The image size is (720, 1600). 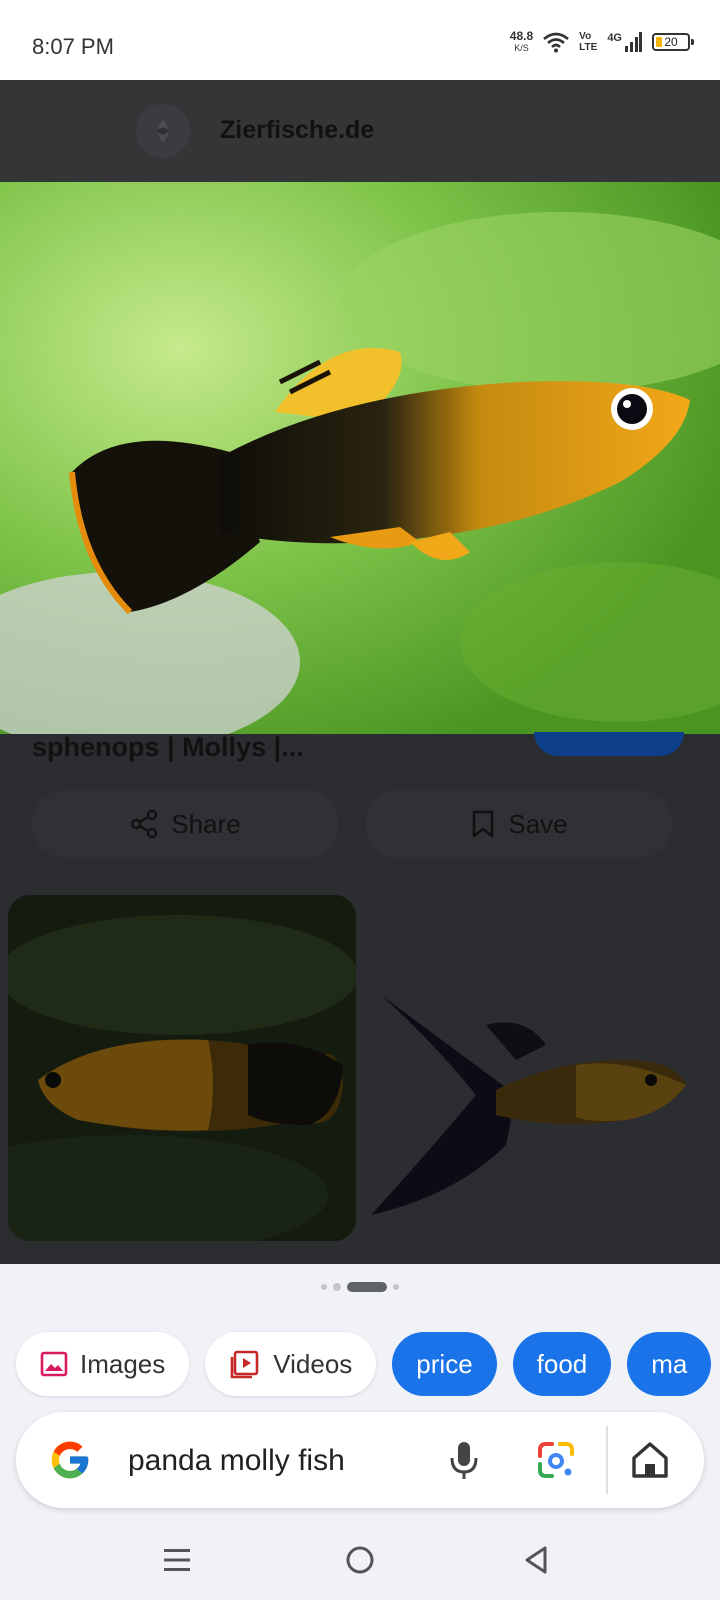 I want to click on chip-label: ma, so click(x=669, y=1363).